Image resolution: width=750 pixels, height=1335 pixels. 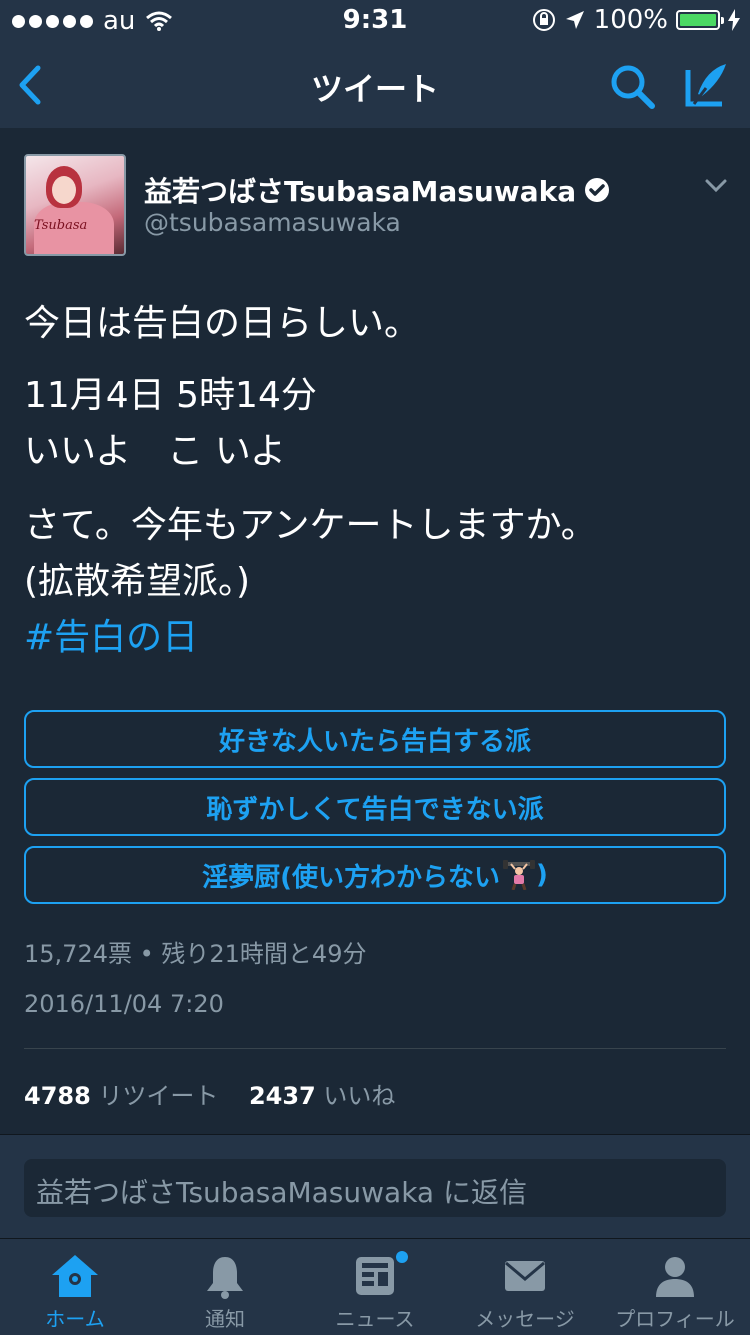 What do you see at coordinates (155, 451) in the screenshot?
I see `tweet-text-line: いいよ こ いよ` at bounding box center [155, 451].